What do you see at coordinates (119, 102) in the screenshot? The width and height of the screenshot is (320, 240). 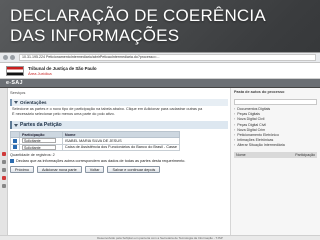 I see `orientacoes-section-header: Orientações` at bounding box center [119, 102].